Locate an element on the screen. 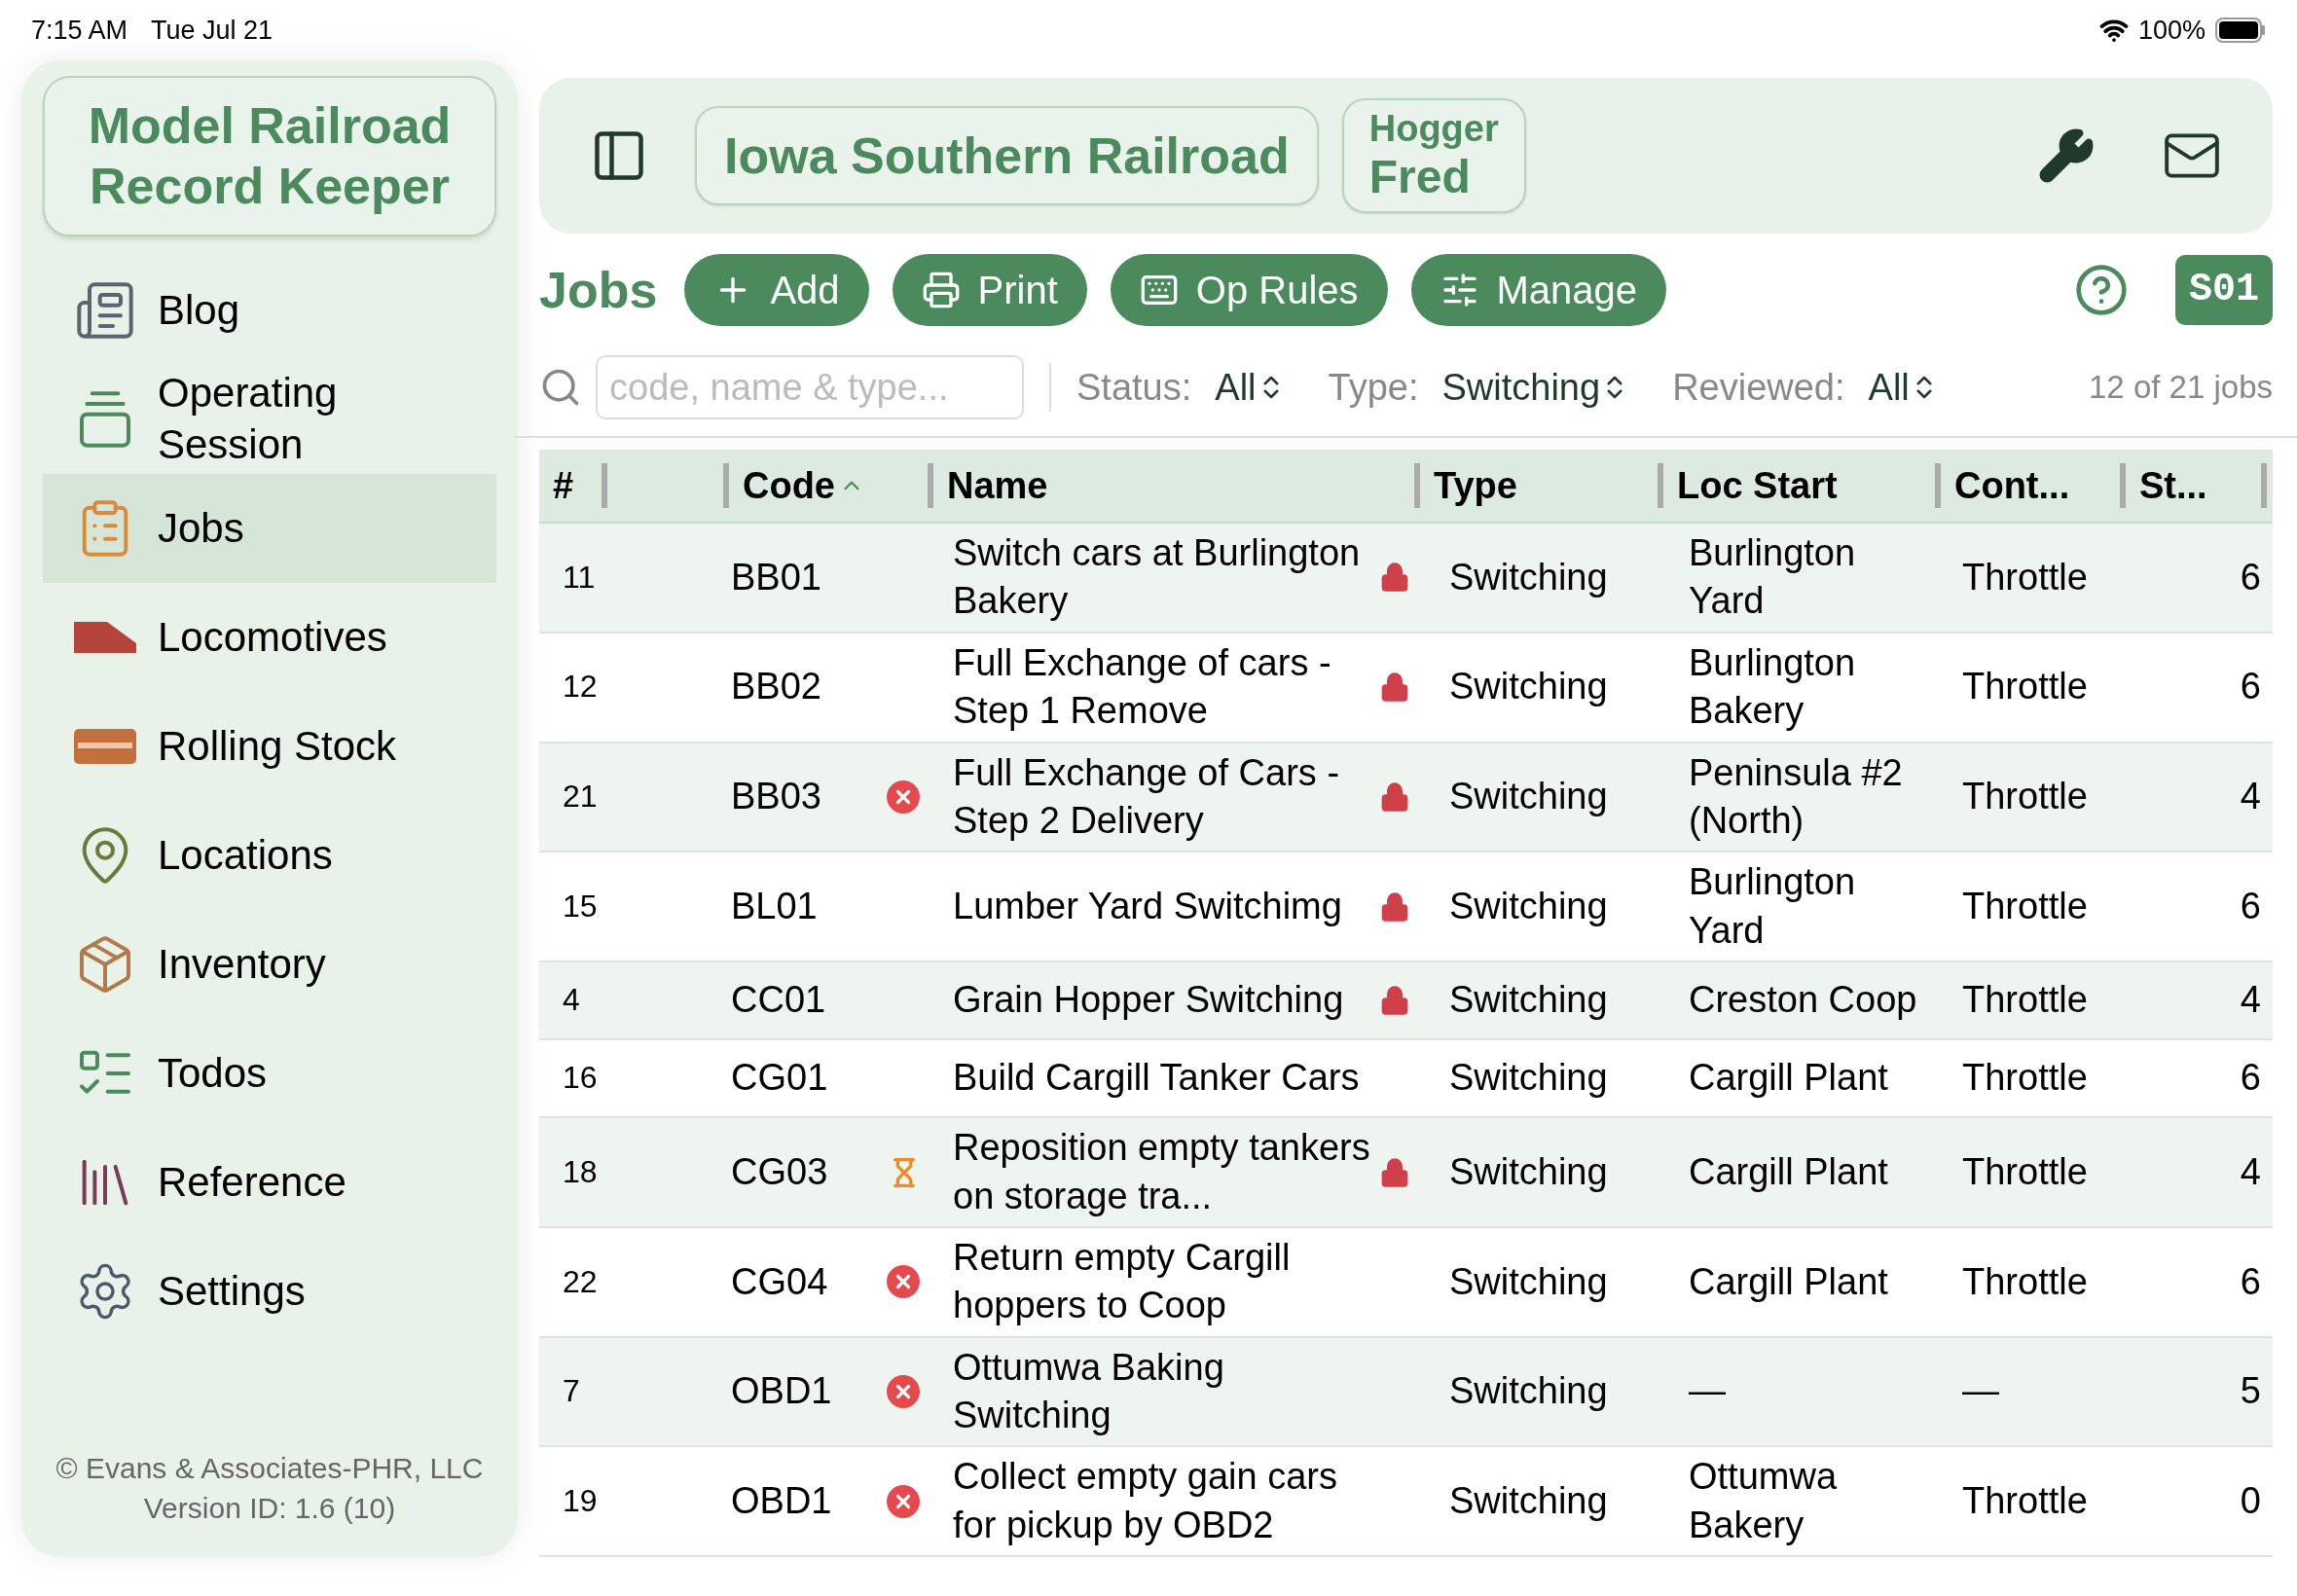 This screenshot has height=1596, width=2297. sidebar-item: Blog is located at coordinates (269, 310).